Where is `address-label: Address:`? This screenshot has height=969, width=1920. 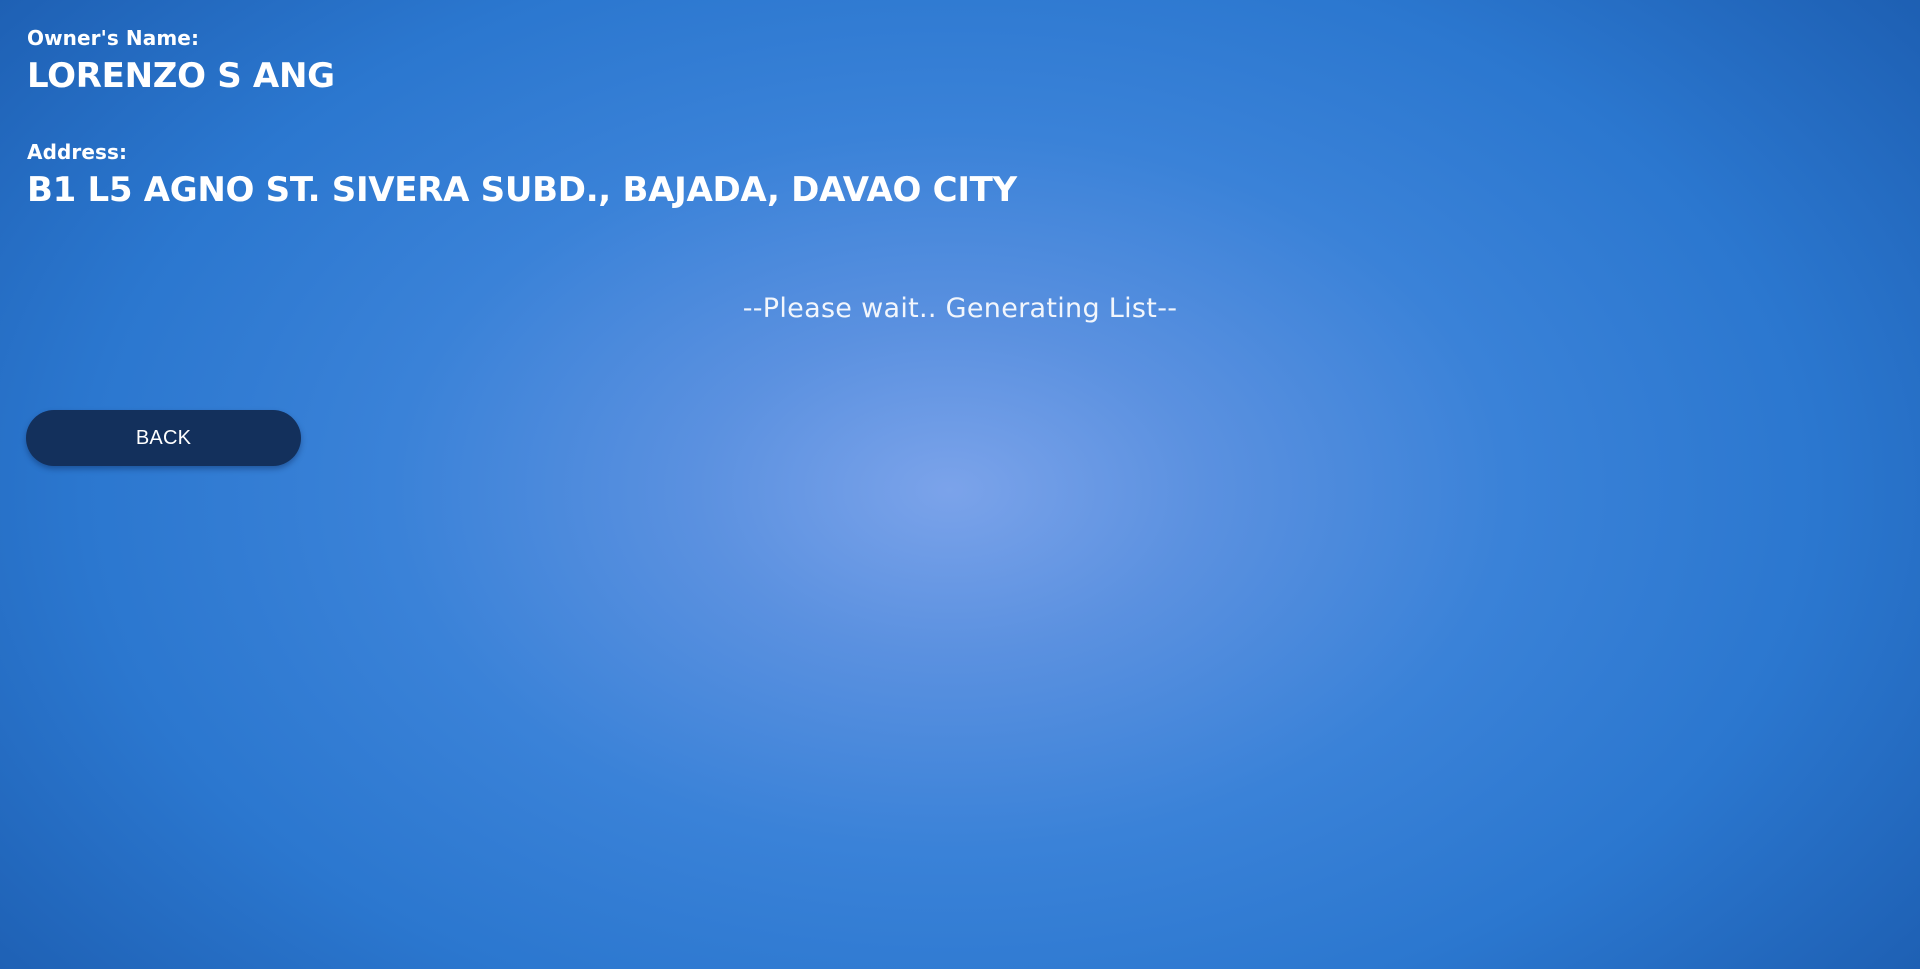
address-label: Address: is located at coordinates (77, 152).